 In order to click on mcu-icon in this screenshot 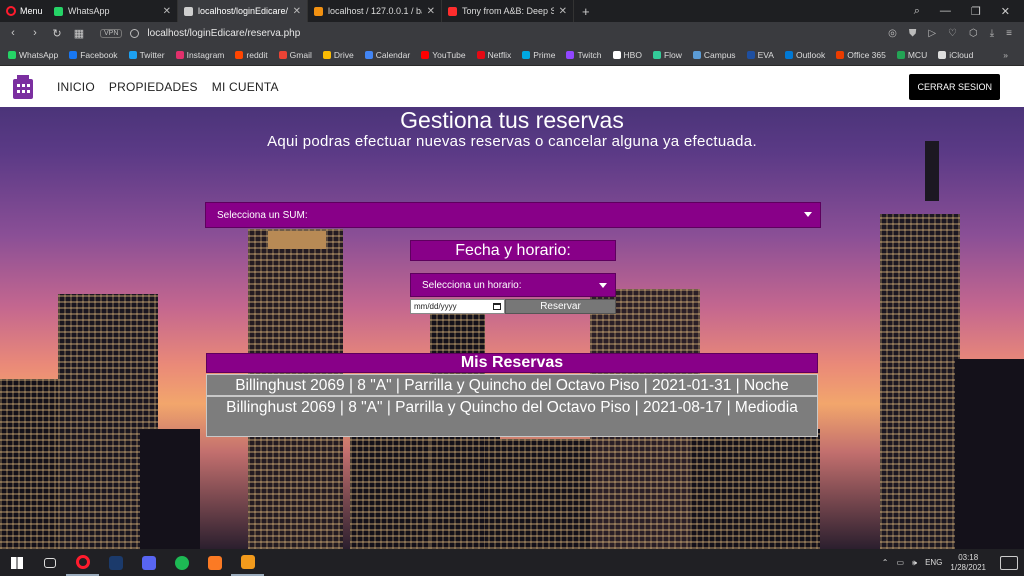, I will do `click(900, 54)`.